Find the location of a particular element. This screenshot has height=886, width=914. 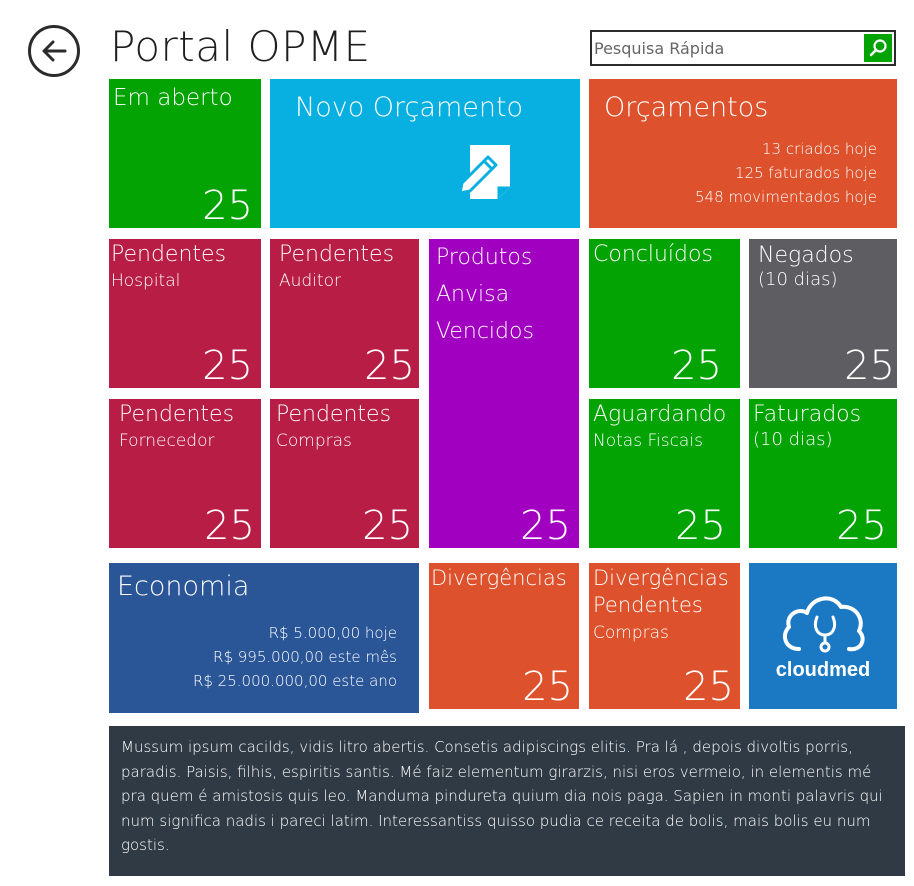

search-input is located at coordinates (729, 48).